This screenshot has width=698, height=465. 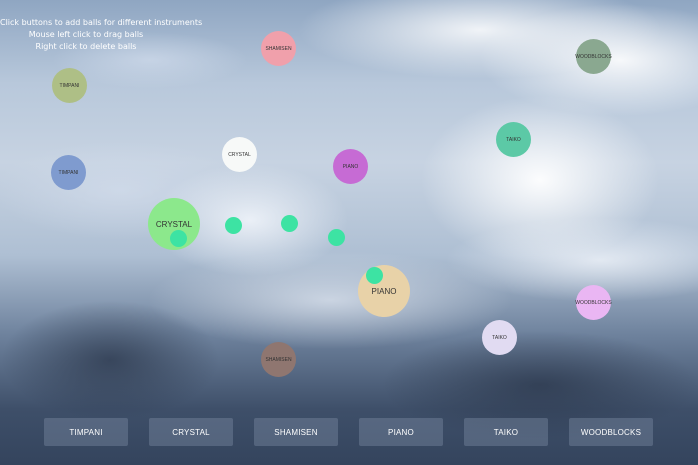 What do you see at coordinates (506, 432) in the screenshot?
I see `add-taiko-button: TAIKO` at bounding box center [506, 432].